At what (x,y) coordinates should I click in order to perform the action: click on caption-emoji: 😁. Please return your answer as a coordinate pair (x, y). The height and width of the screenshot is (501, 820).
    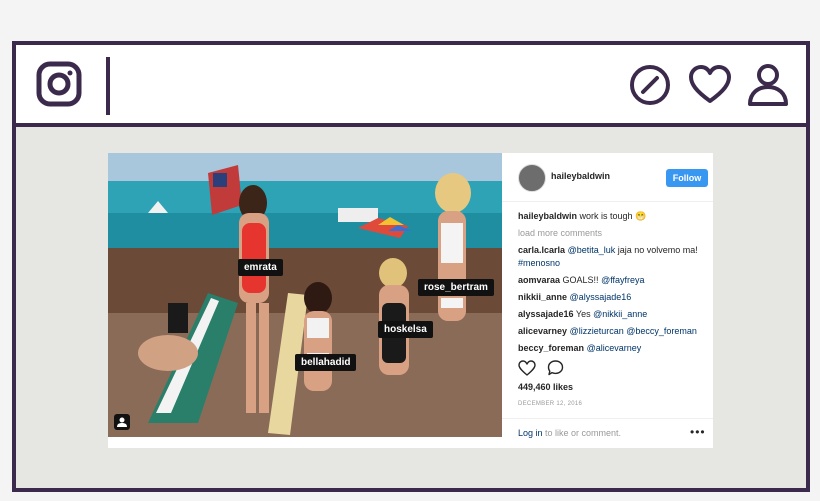
    Looking at the image, I should click on (641, 216).